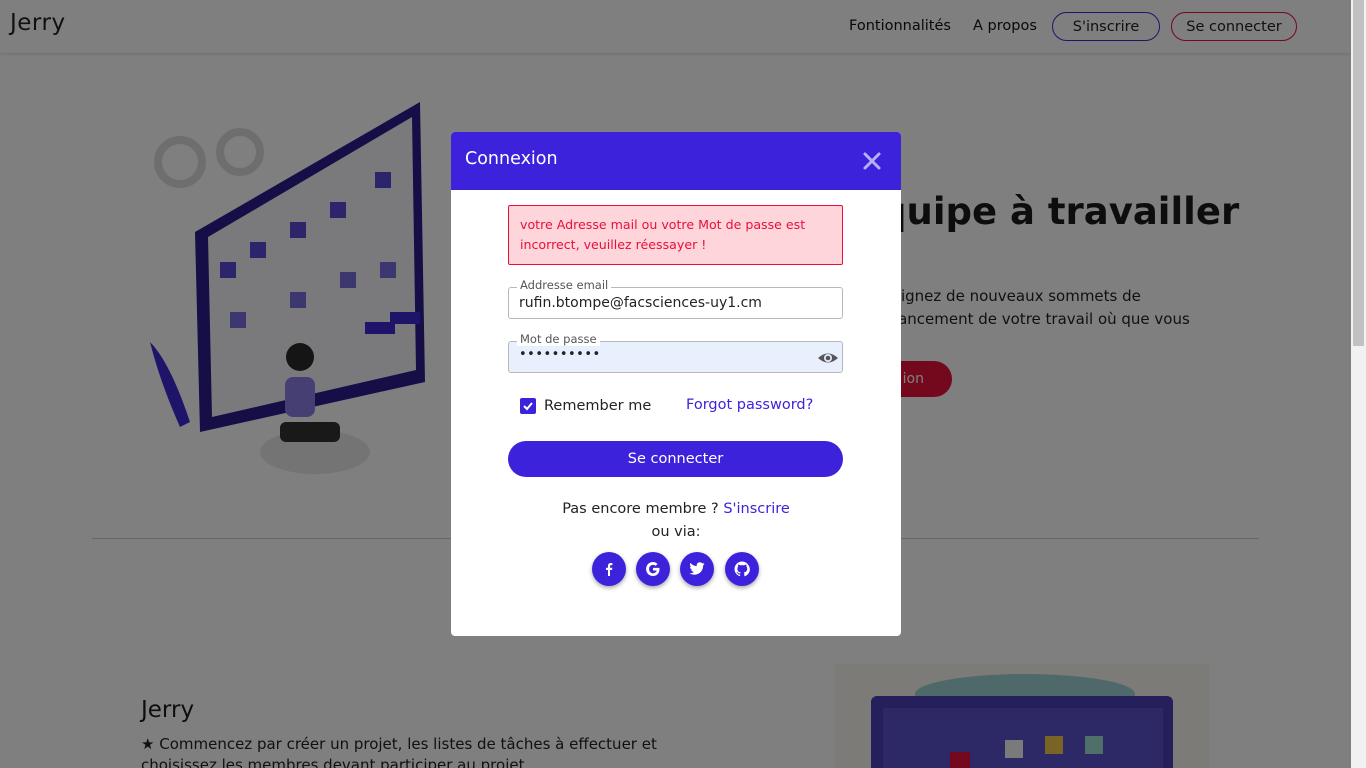 The height and width of the screenshot is (768, 1366). I want to click on password-label: Mot de passe, so click(558, 339).